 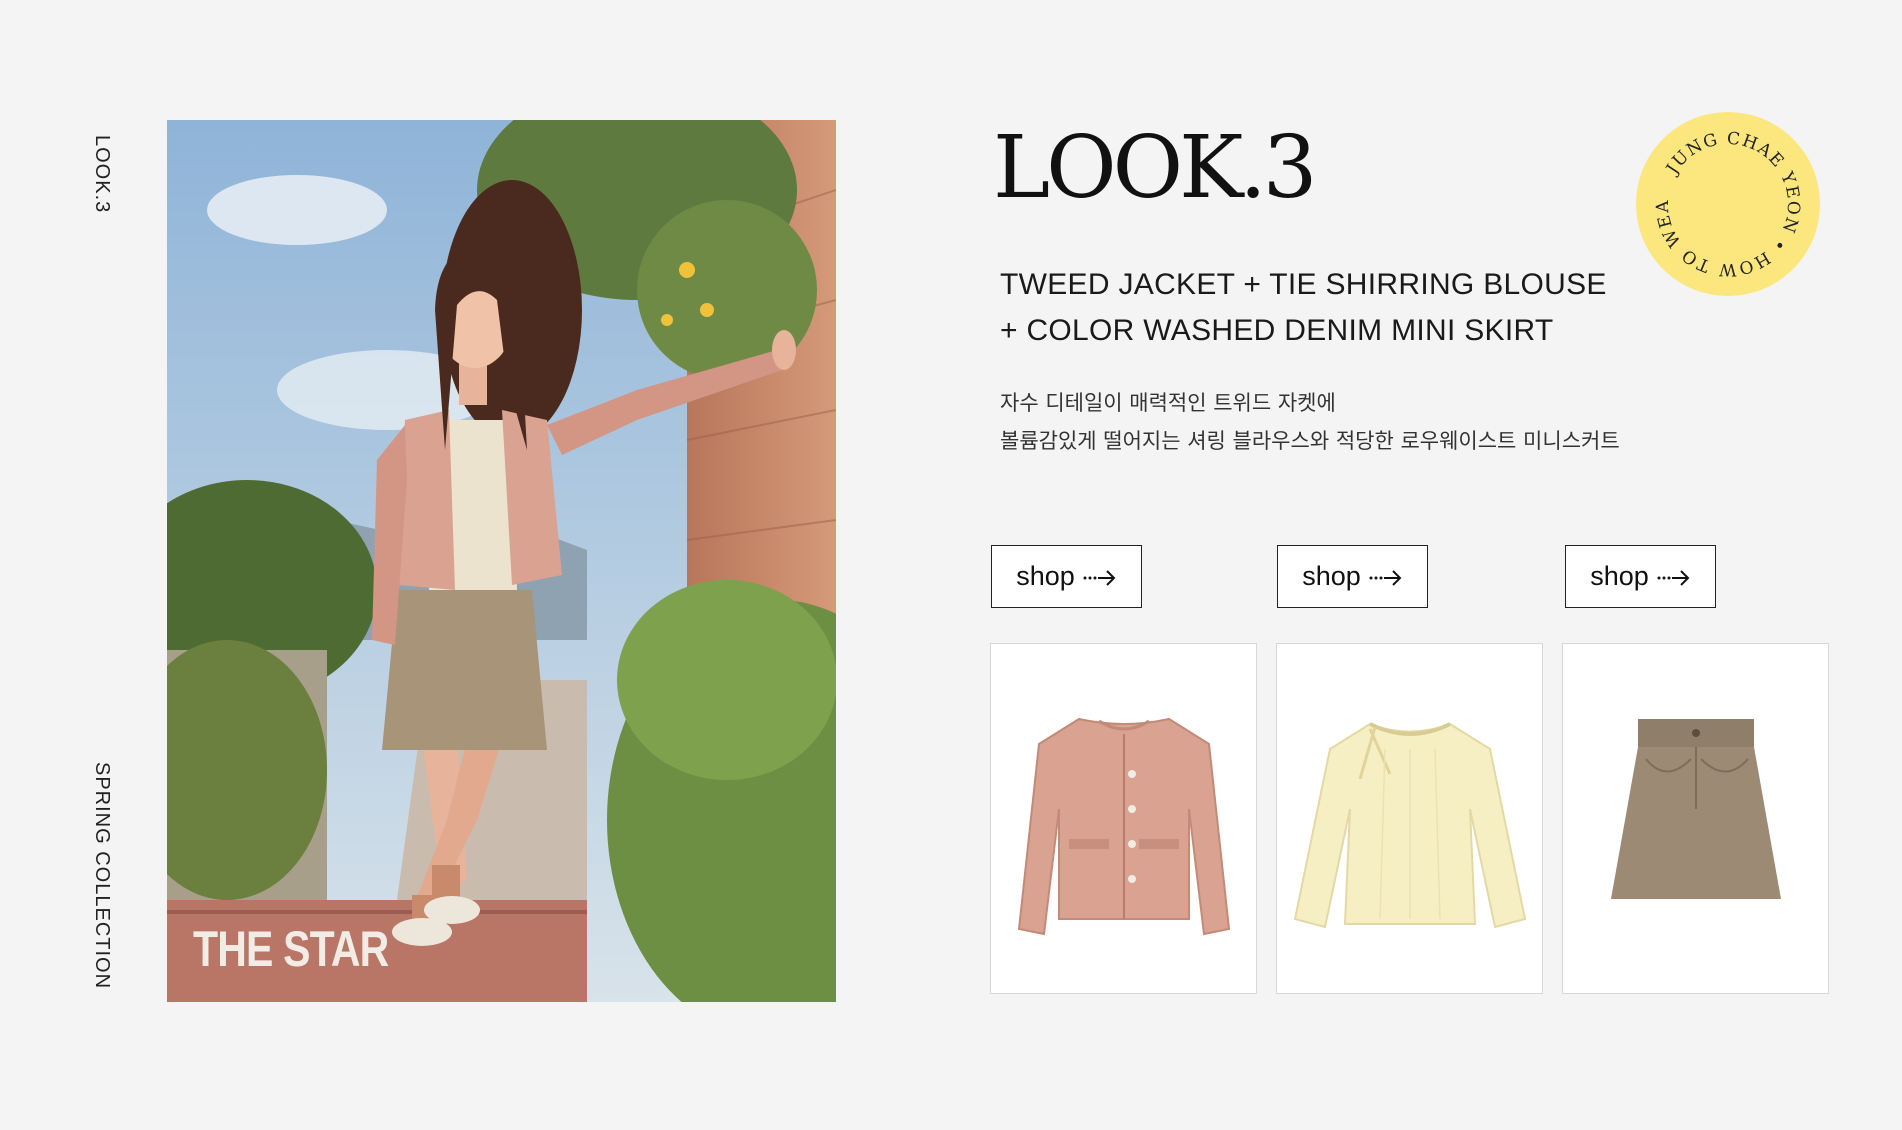 What do you see at coordinates (1695, 808) in the screenshot?
I see `denim-mini-skirt-image` at bounding box center [1695, 808].